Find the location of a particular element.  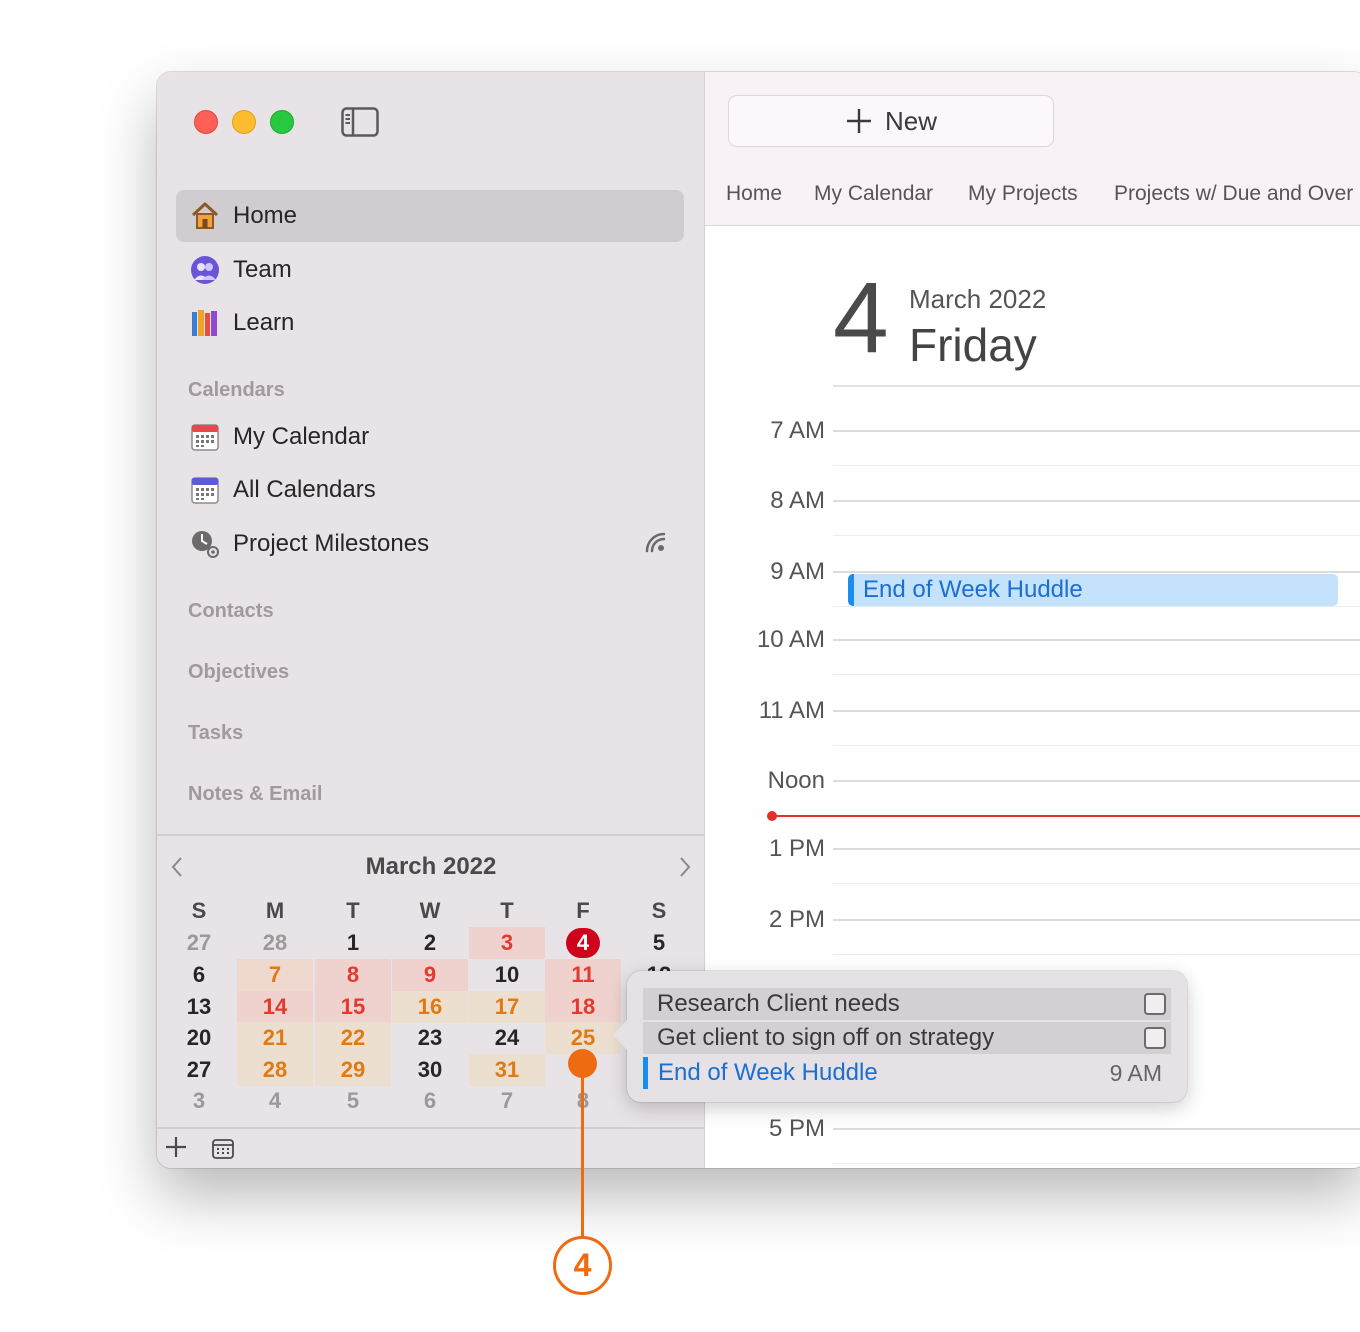

day-of-week-label: F is located at coordinates (583, 910).